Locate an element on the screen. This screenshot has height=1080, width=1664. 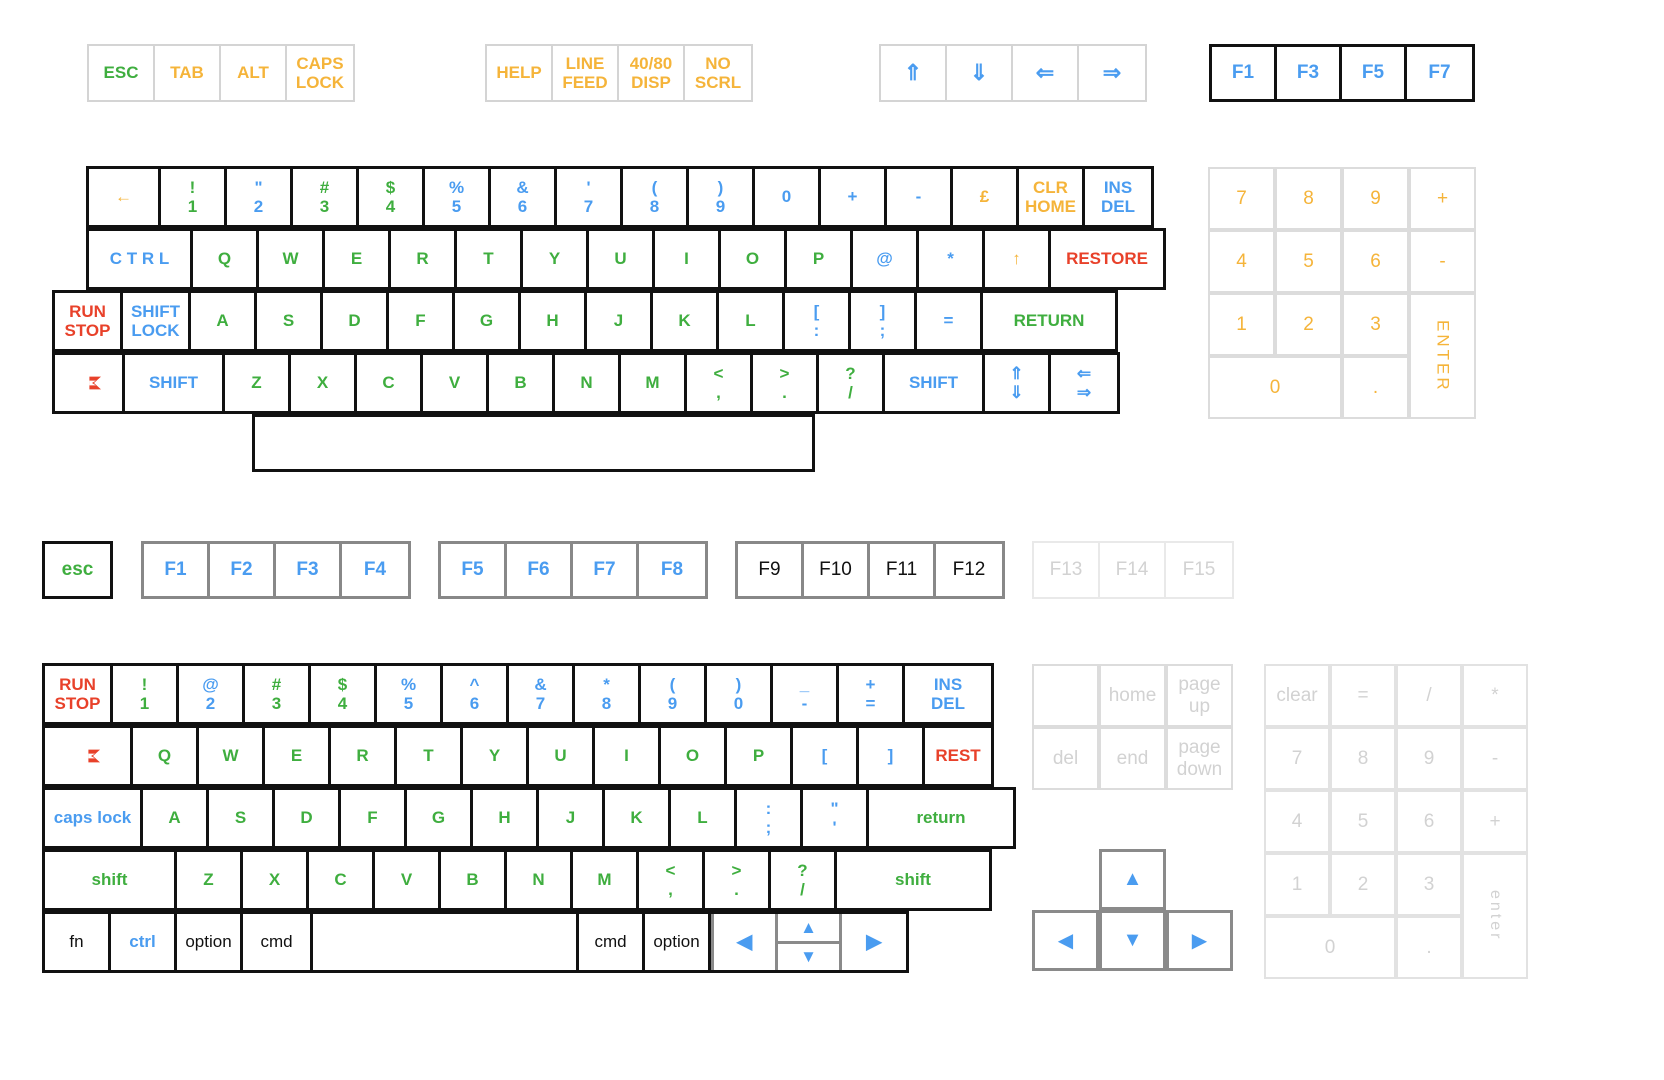
mac-nav-key-pagedown: page down is located at coordinates (1199, 758).